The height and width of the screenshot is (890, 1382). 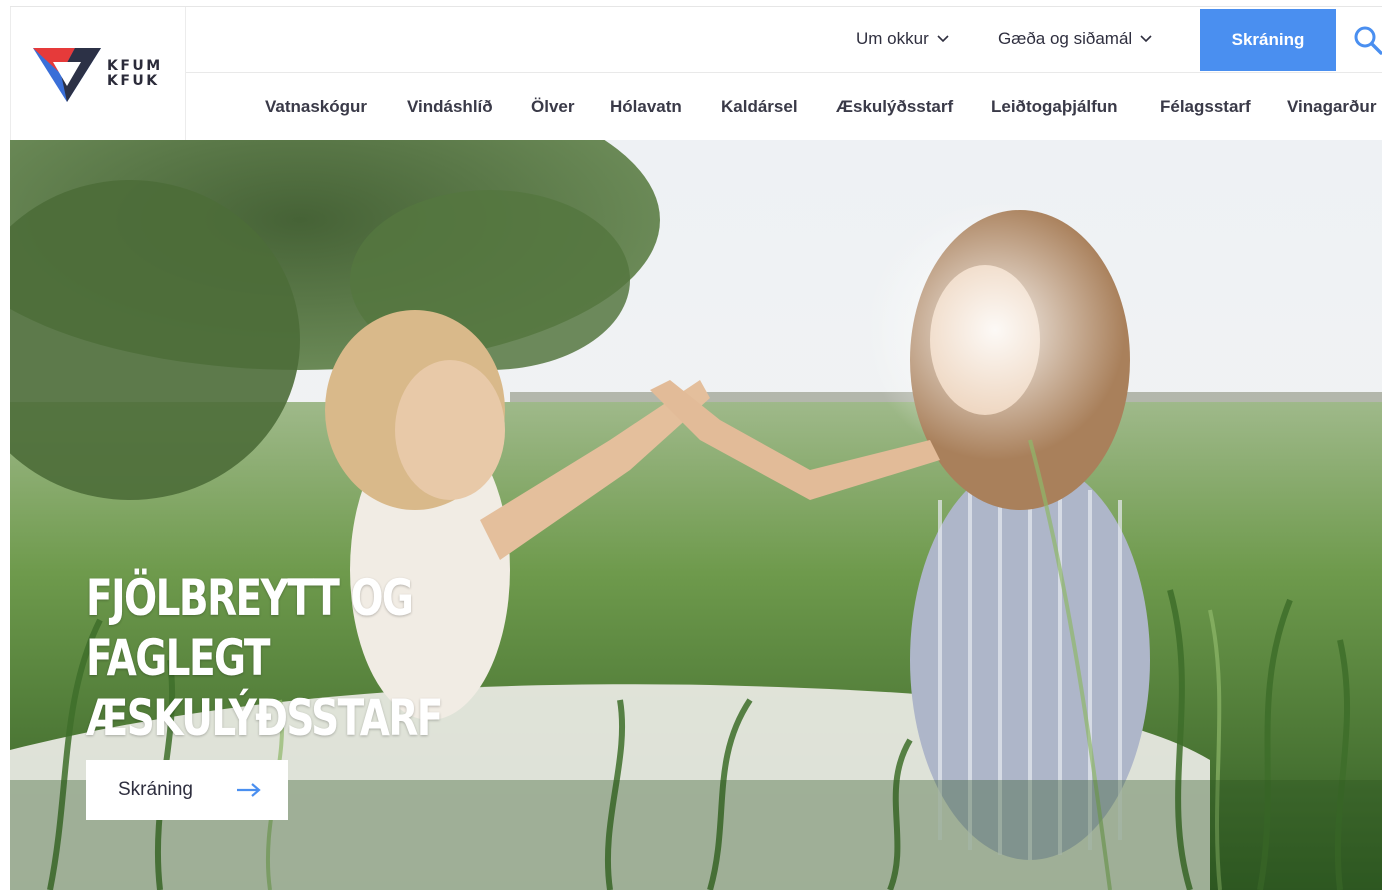 I want to click on logo-line-2: KFUK, so click(x=133, y=81).